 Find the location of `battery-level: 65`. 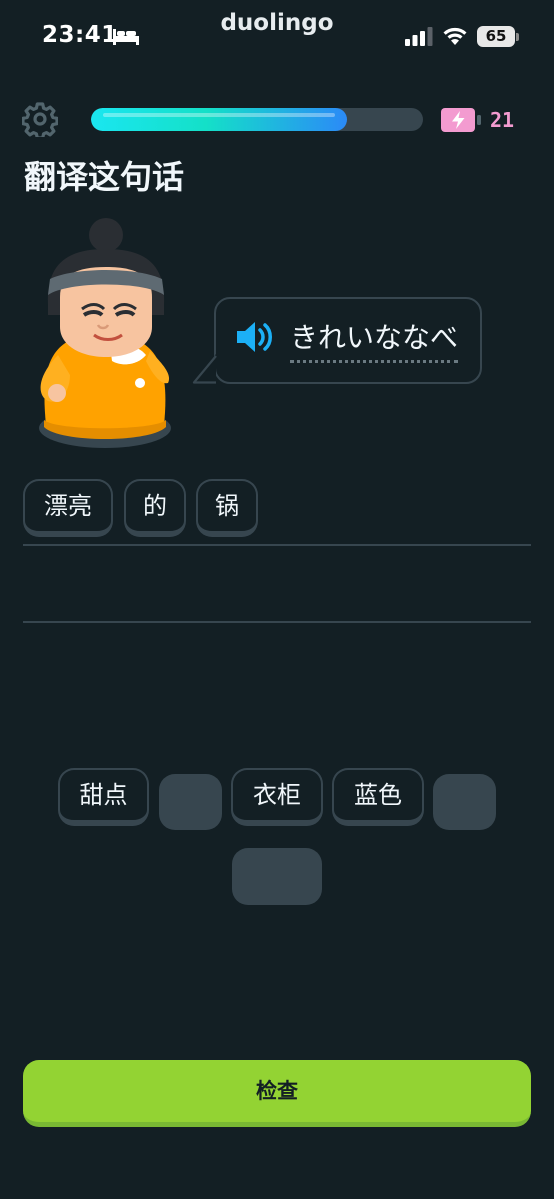

battery-level: 65 is located at coordinates (496, 36).